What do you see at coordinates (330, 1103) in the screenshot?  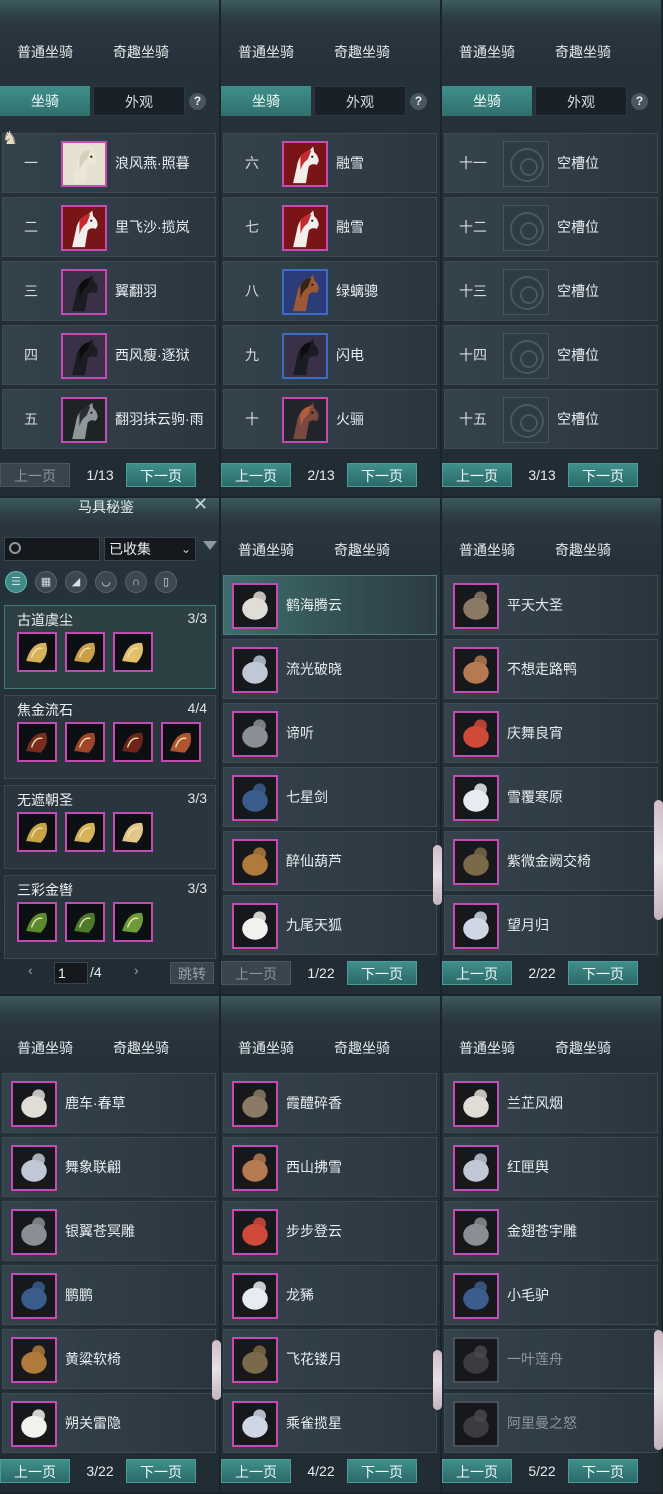 I see `fun-mount-row: 霞醴碎香` at bounding box center [330, 1103].